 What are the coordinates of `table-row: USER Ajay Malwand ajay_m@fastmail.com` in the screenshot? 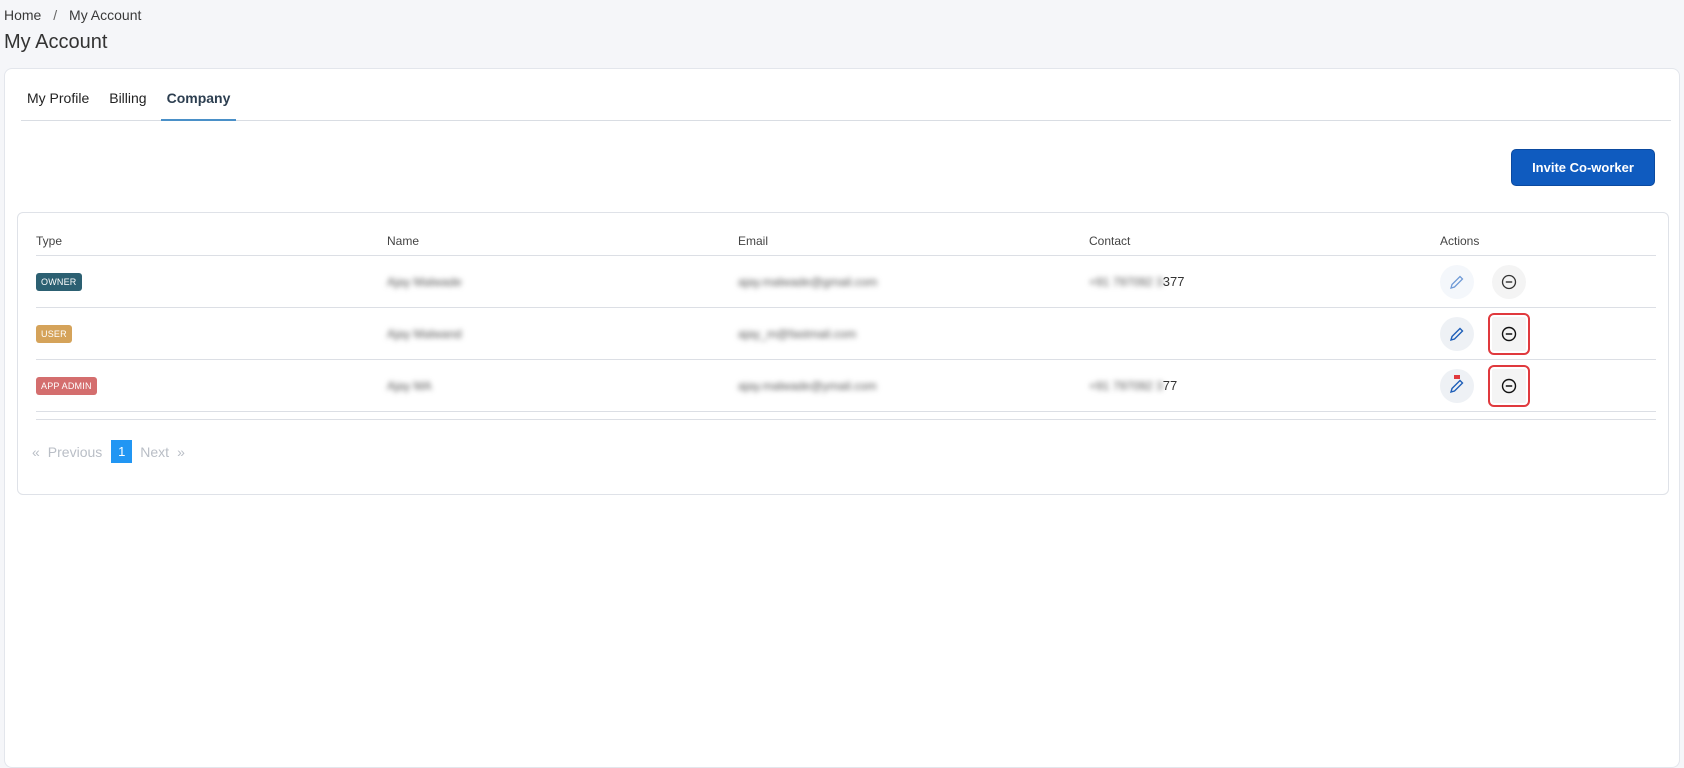 It's located at (846, 334).